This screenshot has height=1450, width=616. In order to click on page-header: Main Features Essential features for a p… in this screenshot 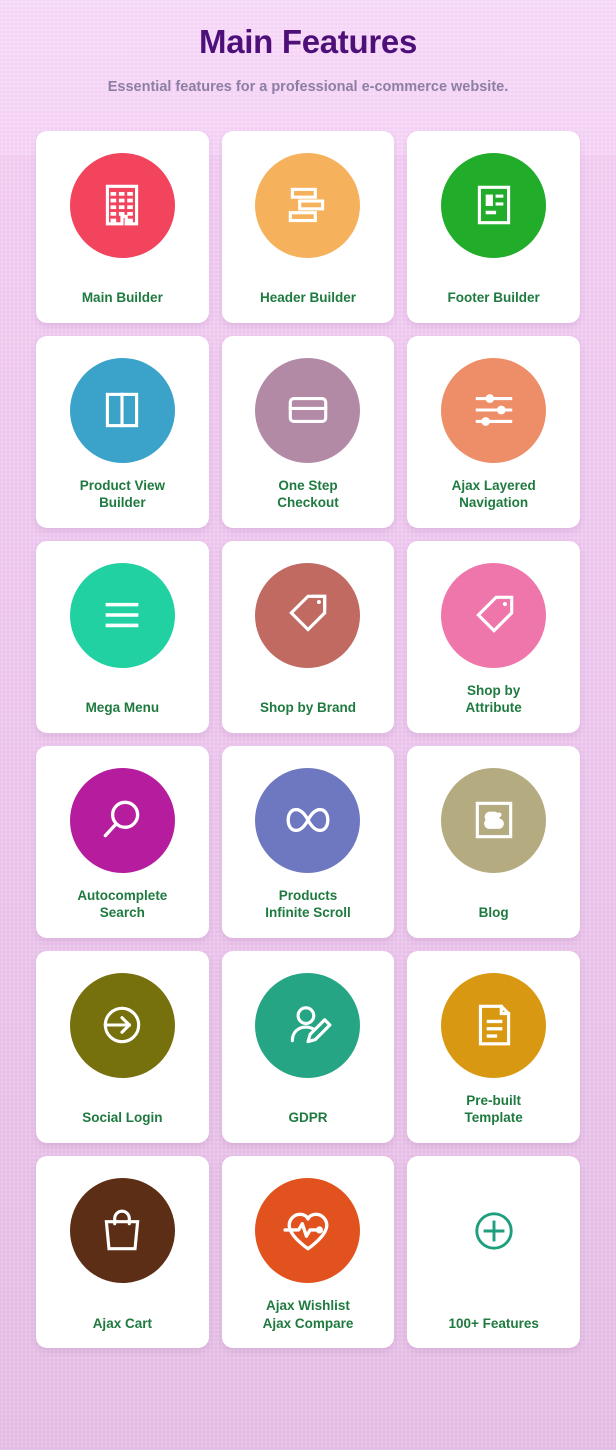, I will do `click(308, 50)`.